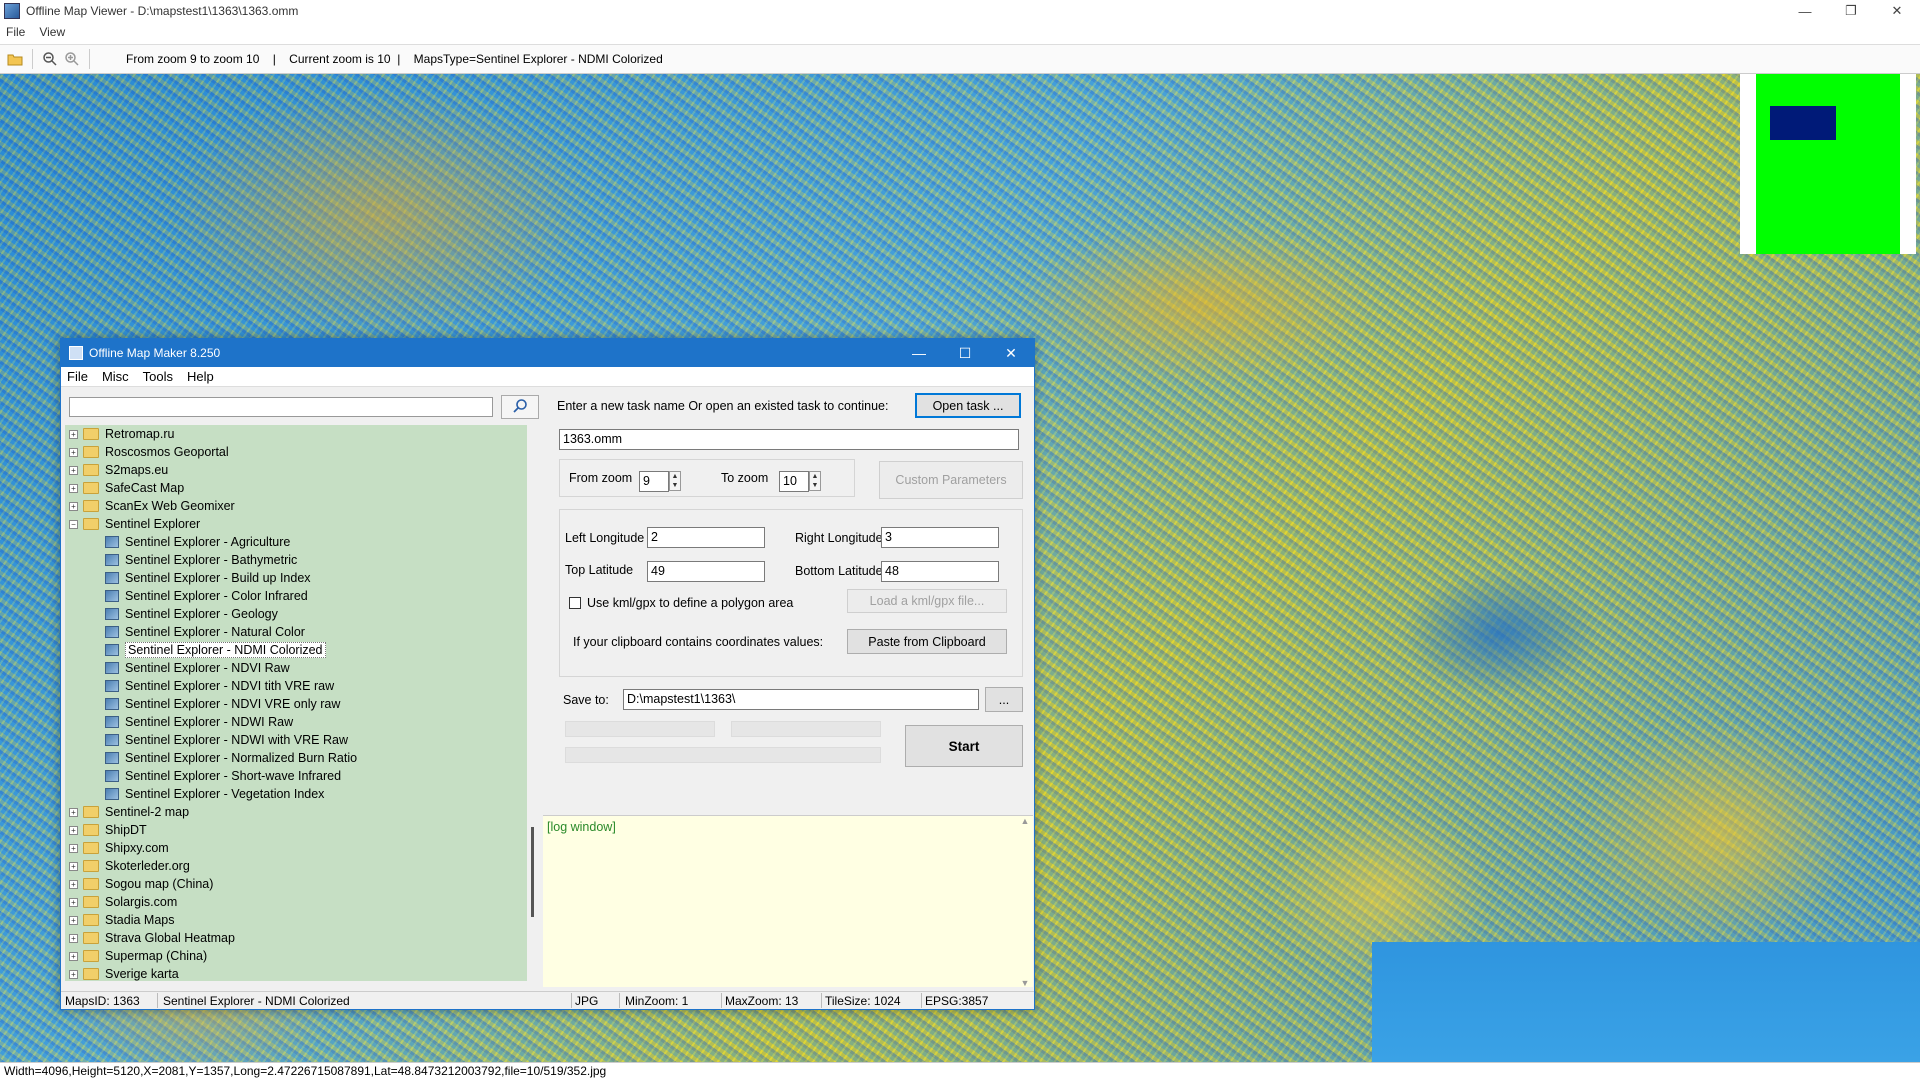  I want to click on search-button, so click(520, 407).